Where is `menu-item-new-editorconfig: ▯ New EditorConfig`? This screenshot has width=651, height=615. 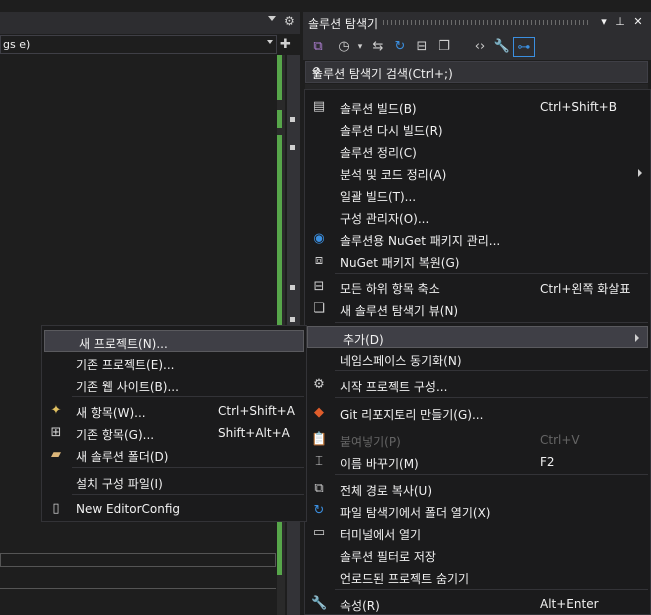 menu-item-new-editorconfig: ▯ New EditorConfig is located at coordinates (174, 509).